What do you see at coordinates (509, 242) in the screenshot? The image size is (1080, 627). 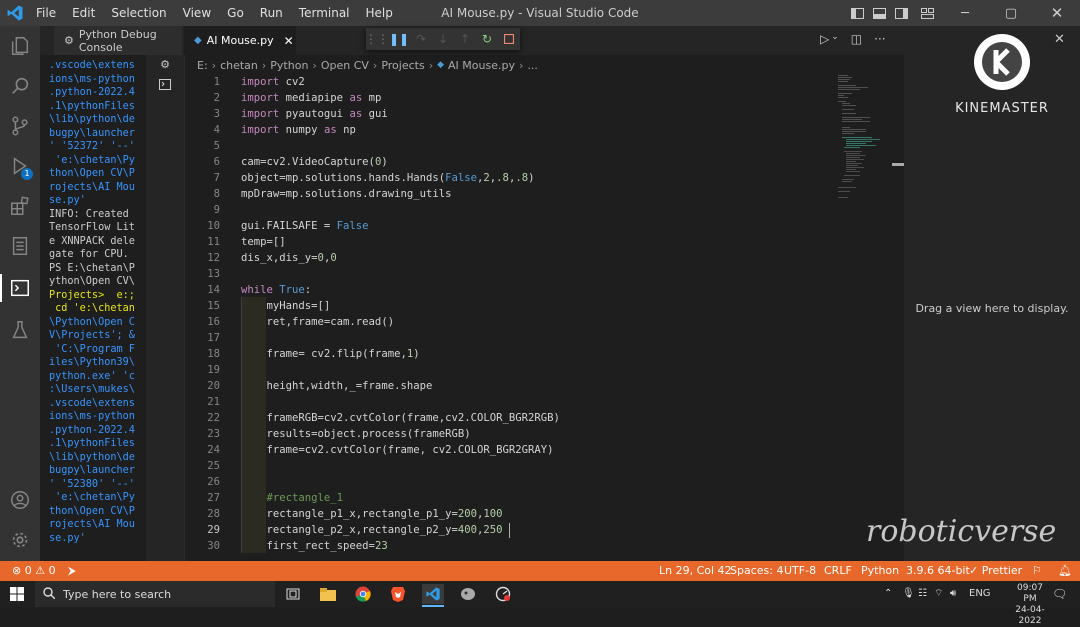 I see `code-line: 11 temp=[]` at bounding box center [509, 242].